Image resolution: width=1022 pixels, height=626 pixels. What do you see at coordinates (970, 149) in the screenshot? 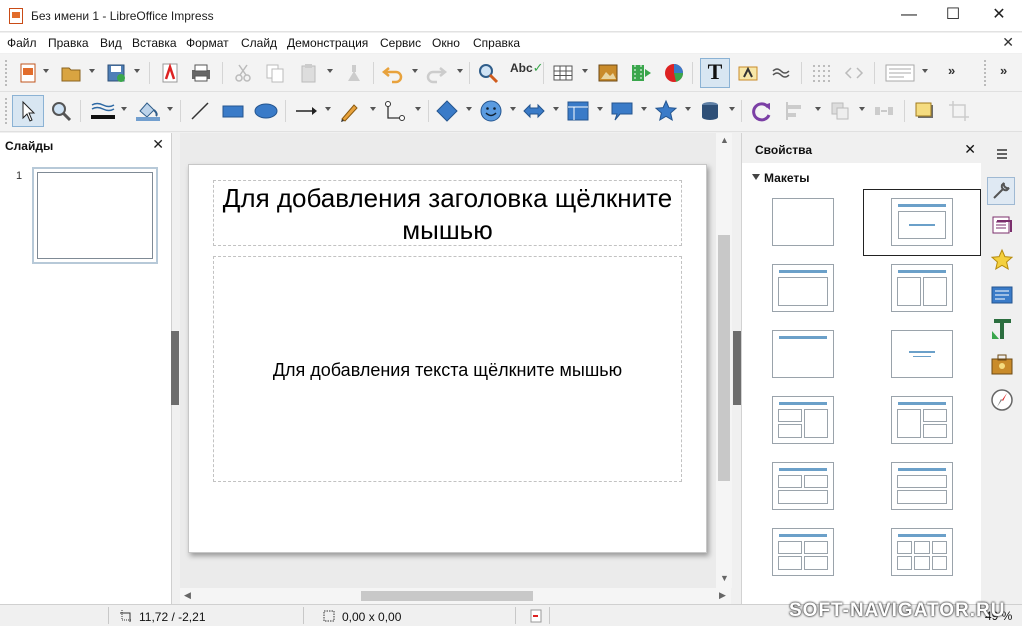
I see `close-properties-button: ✕` at bounding box center [970, 149].